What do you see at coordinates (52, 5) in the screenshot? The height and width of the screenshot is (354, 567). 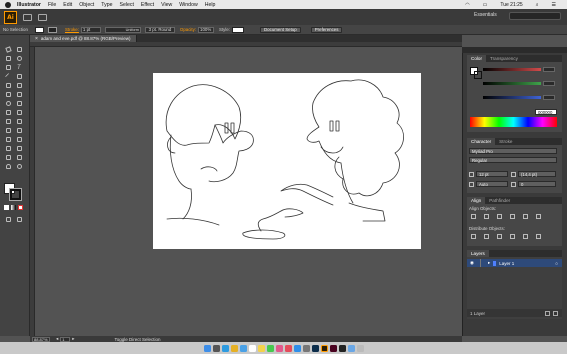 I see `menu-file: File` at bounding box center [52, 5].